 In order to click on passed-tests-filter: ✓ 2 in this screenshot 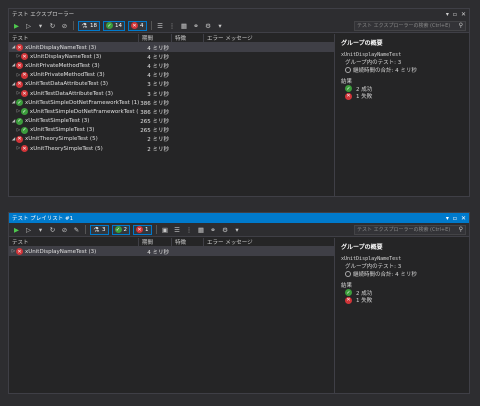, I will do `click(120, 229)`.